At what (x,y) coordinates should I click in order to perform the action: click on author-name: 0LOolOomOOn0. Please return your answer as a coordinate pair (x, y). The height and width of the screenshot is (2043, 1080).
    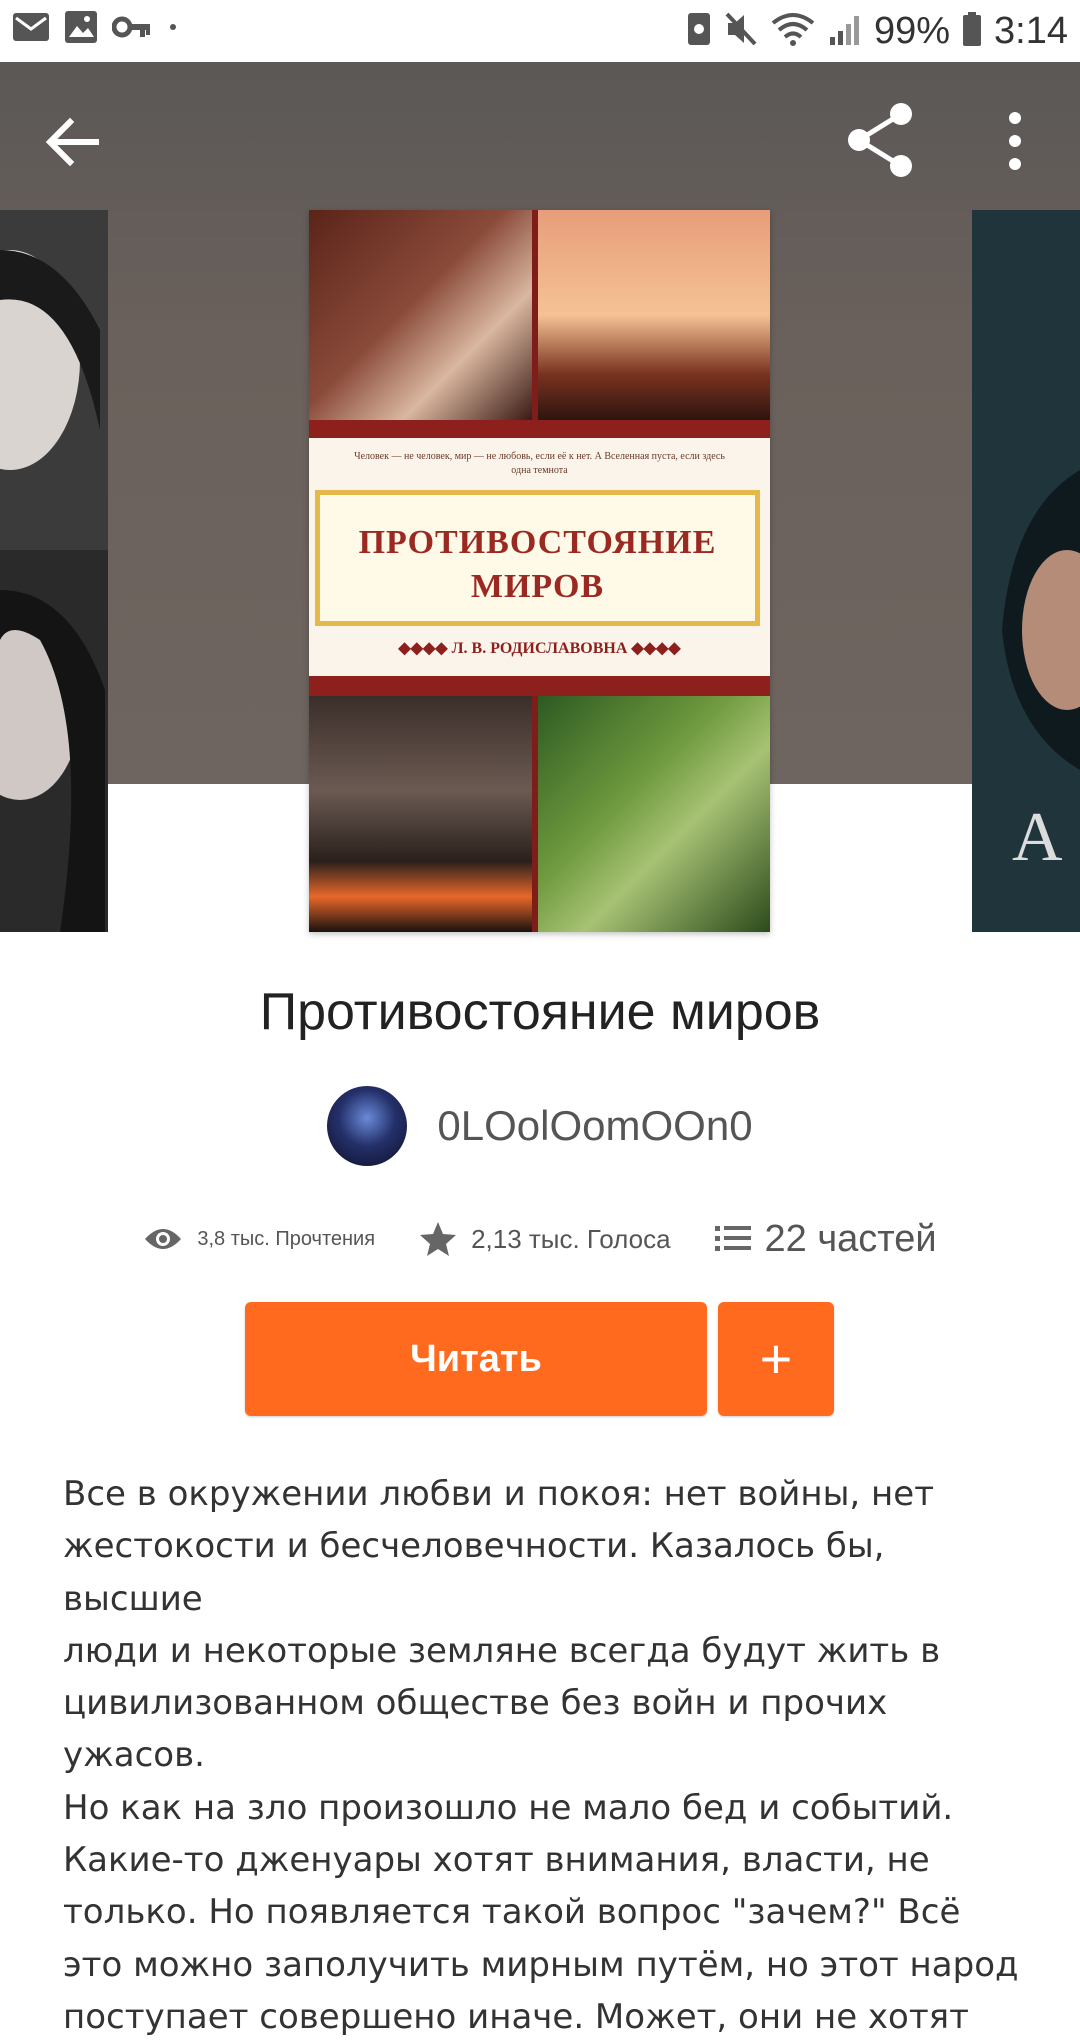
    Looking at the image, I should click on (594, 1126).